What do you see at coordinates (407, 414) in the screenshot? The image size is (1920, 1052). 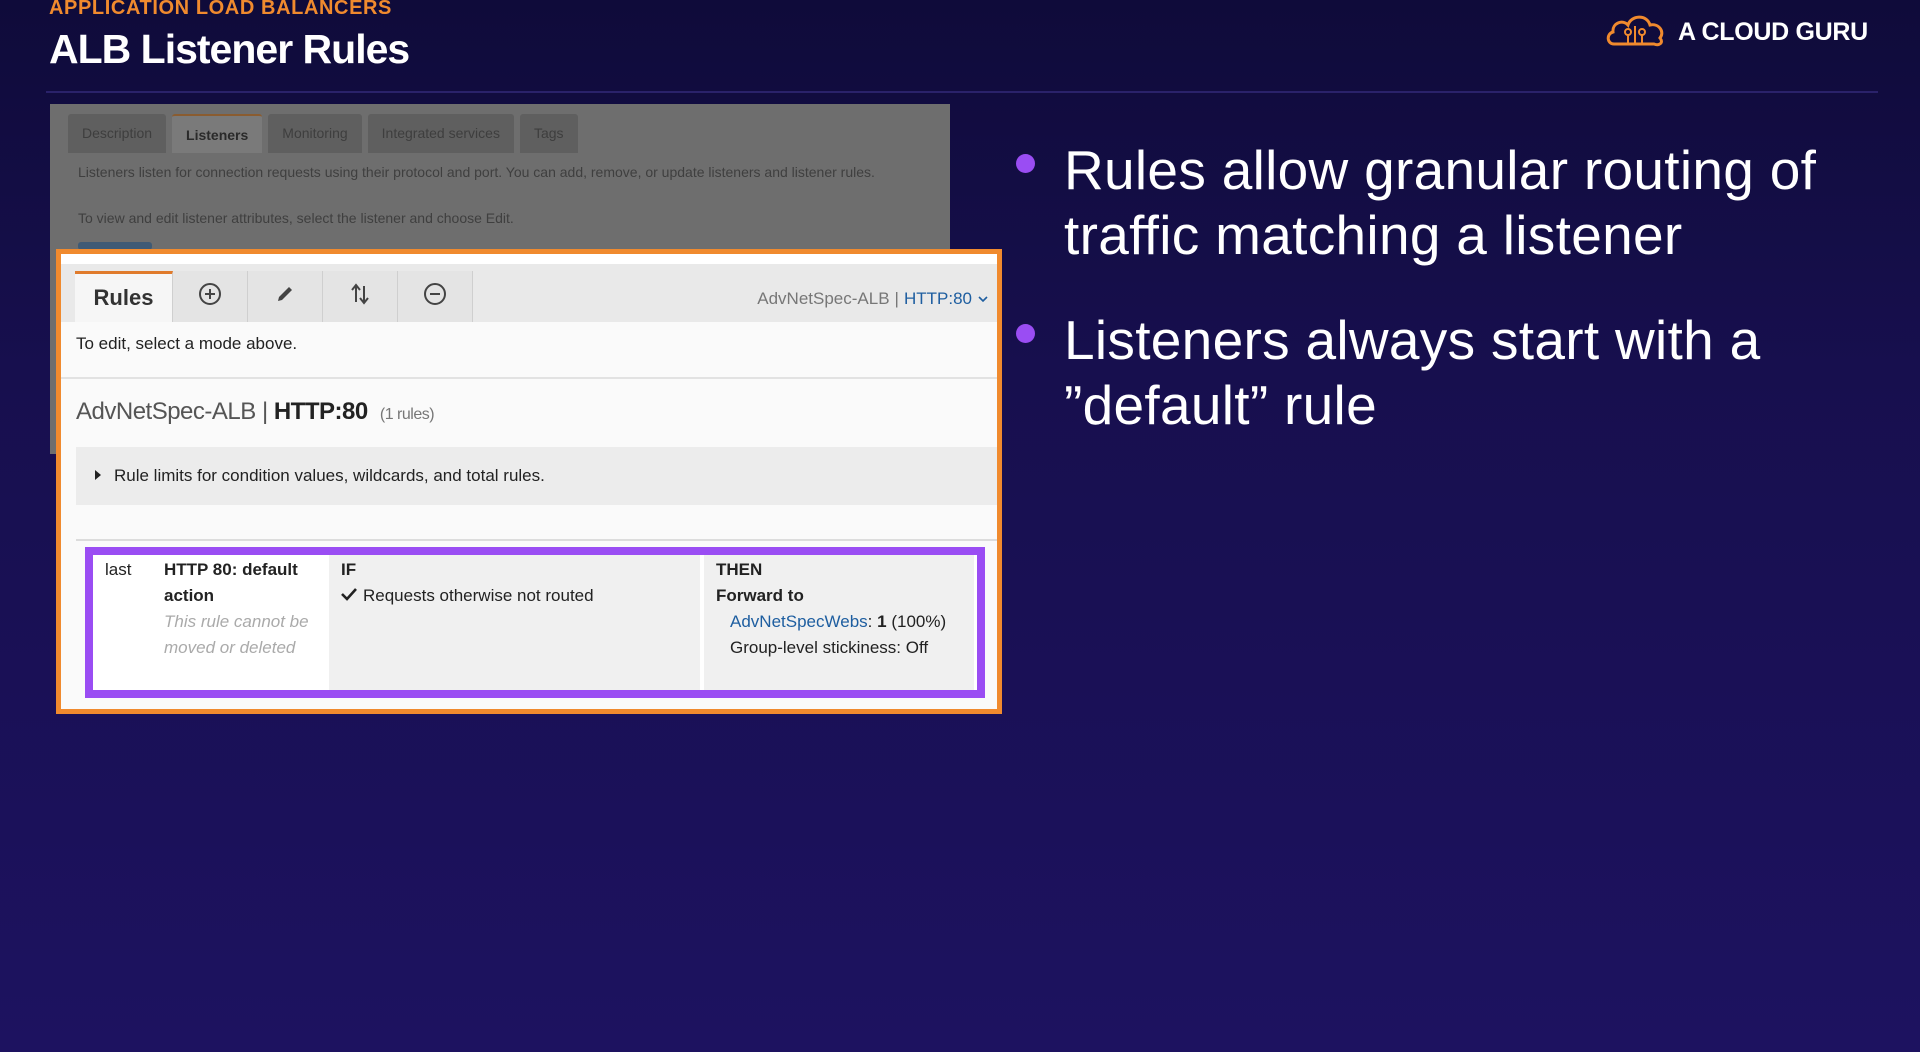 I see `rule-count: (1 rules)` at bounding box center [407, 414].